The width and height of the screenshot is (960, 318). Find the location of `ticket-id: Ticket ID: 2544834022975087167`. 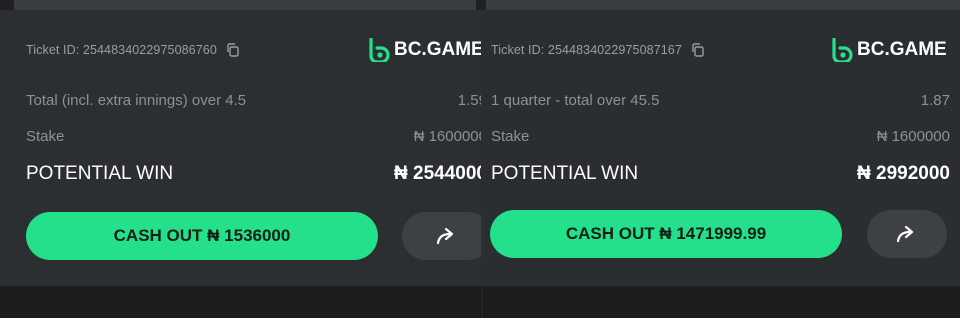

ticket-id: Ticket ID: 2544834022975087167 is located at coordinates (586, 50).